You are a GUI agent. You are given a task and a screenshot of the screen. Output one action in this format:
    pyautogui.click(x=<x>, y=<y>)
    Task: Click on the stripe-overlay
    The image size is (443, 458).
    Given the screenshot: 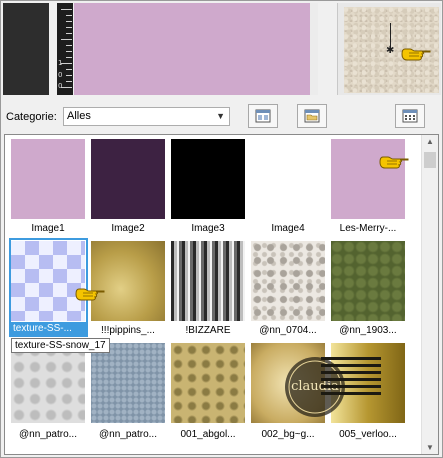 What is the action you would take?
    pyautogui.click(x=351, y=376)
    